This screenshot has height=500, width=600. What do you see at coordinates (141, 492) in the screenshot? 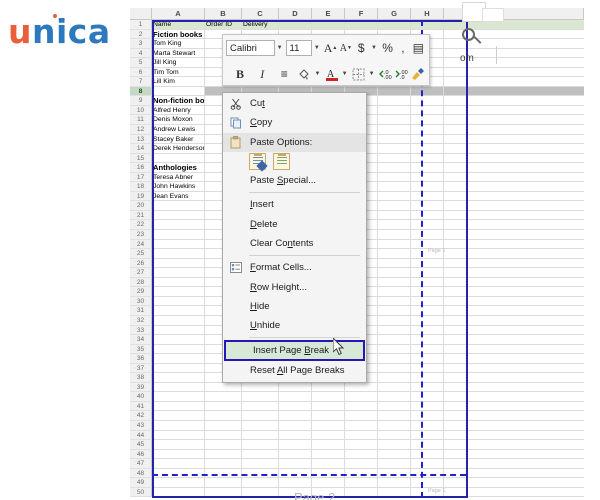
I see `row-header-50: 50` at bounding box center [141, 492].